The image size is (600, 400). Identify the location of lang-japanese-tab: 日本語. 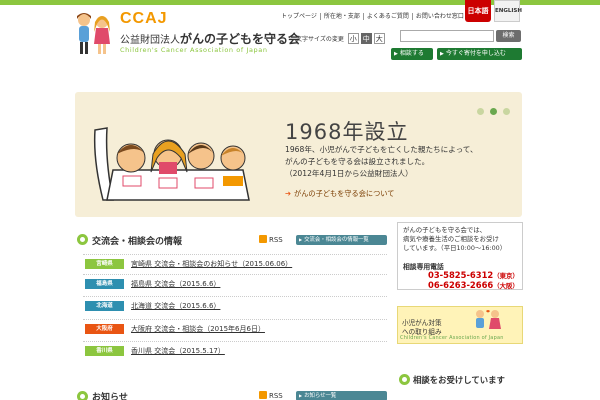
(478, 11).